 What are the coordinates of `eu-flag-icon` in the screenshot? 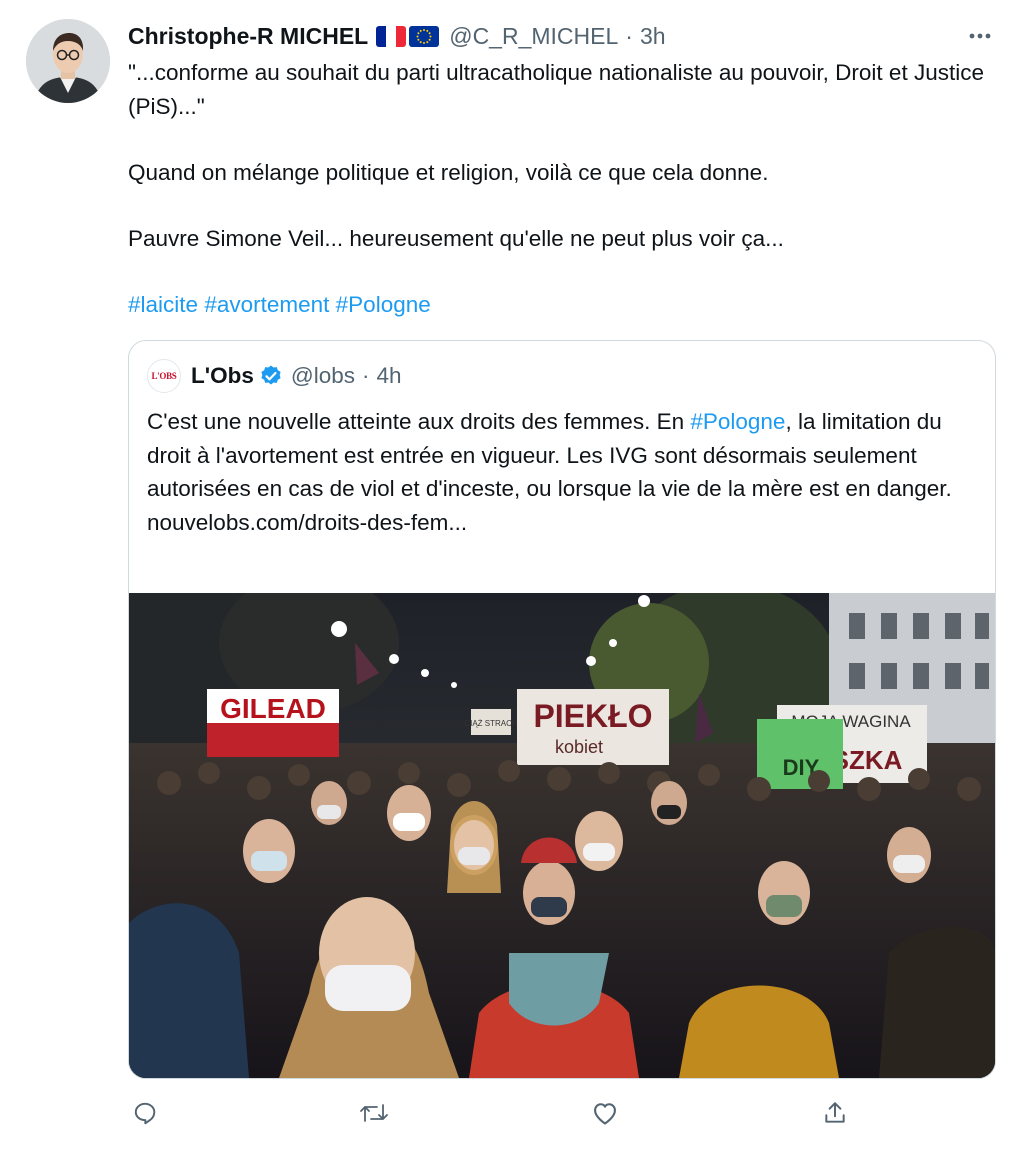 It's located at (424, 36).